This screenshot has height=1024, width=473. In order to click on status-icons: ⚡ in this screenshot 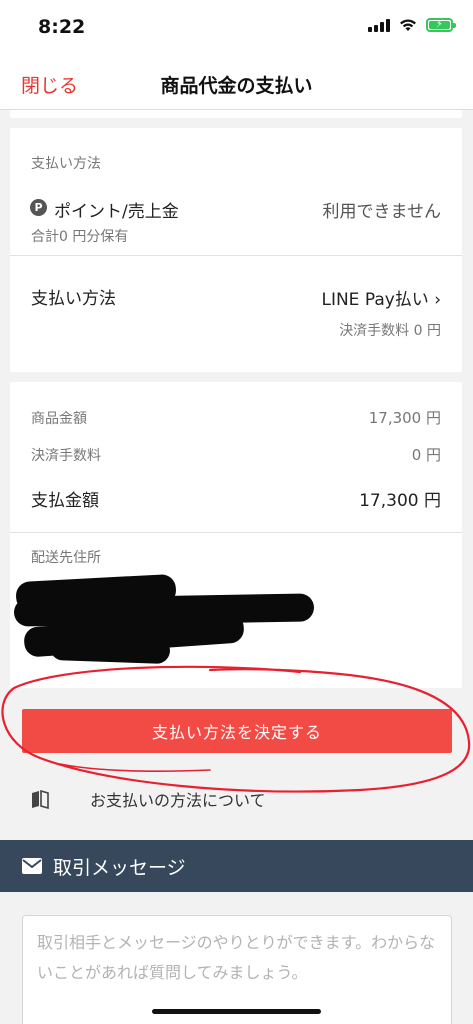, I will do `click(412, 25)`.